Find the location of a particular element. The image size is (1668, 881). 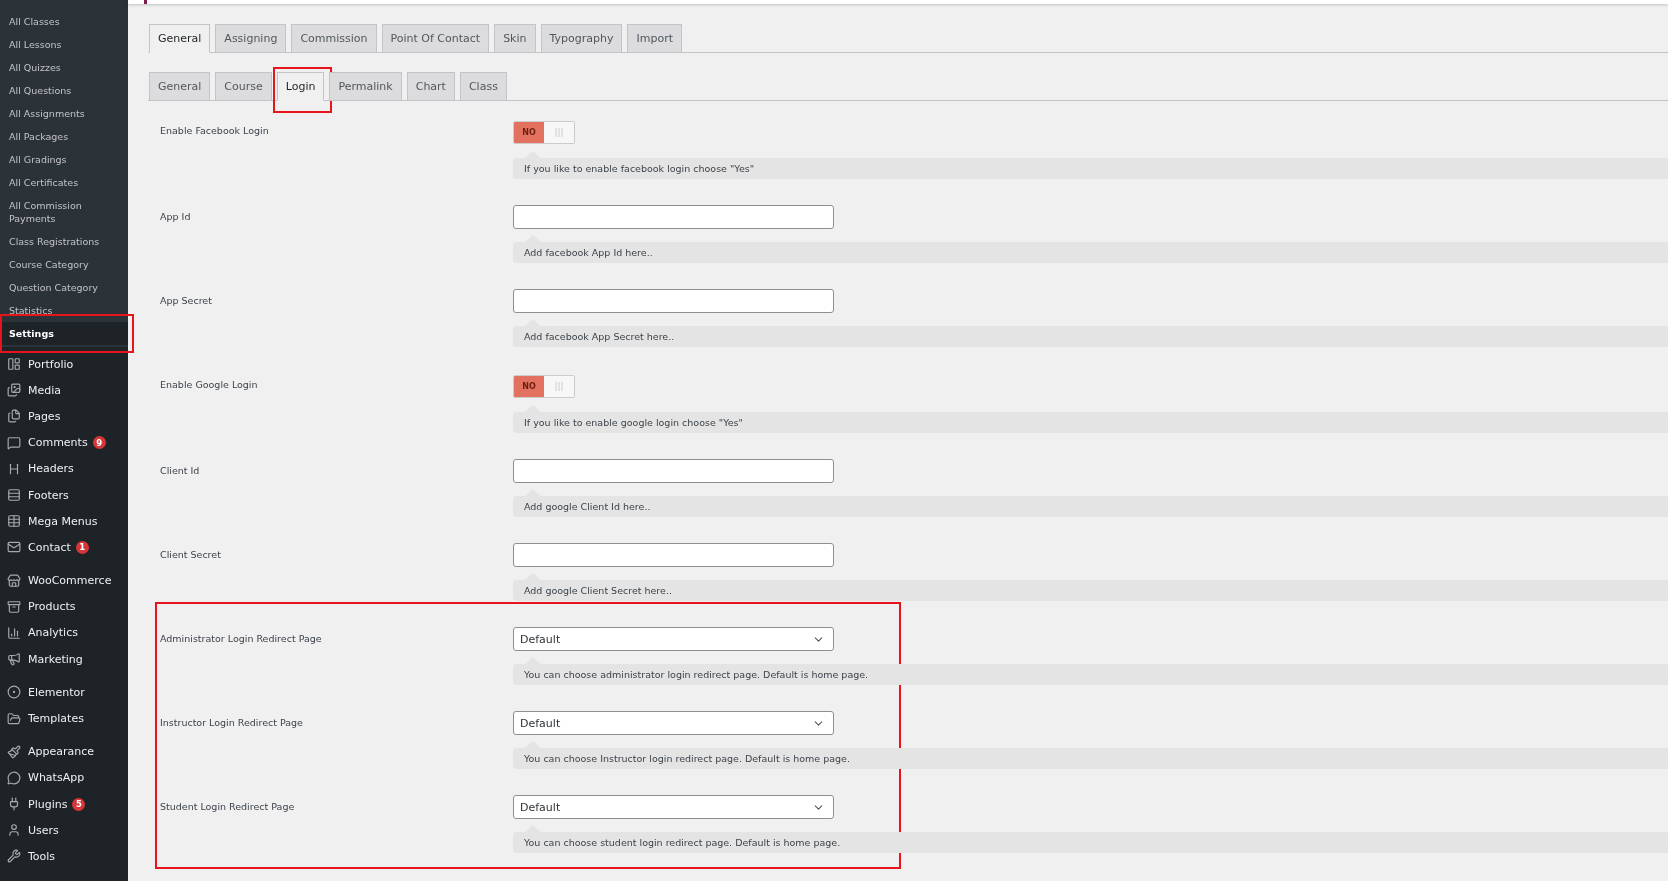

sidebar-item: Comments 9 is located at coordinates (64, 442).